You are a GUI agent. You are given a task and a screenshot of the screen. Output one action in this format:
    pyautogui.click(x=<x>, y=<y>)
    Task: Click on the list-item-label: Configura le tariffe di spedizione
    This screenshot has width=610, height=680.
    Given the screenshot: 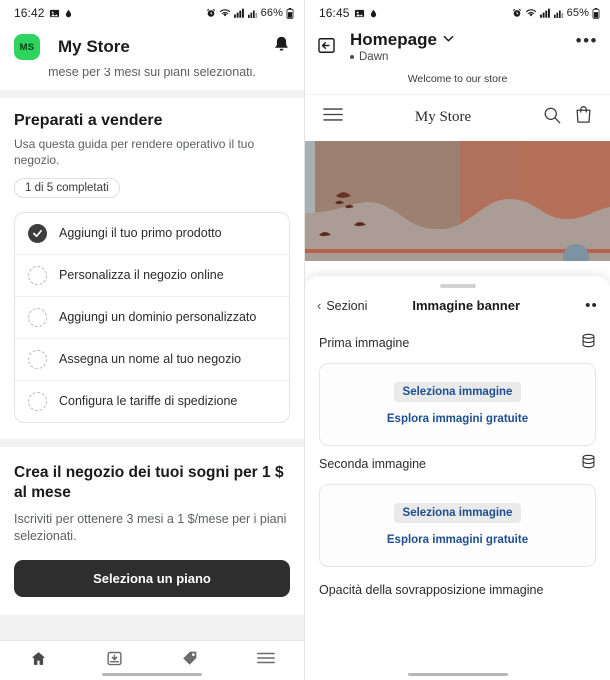 What is the action you would take?
    pyautogui.click(x=148, y=401)
    